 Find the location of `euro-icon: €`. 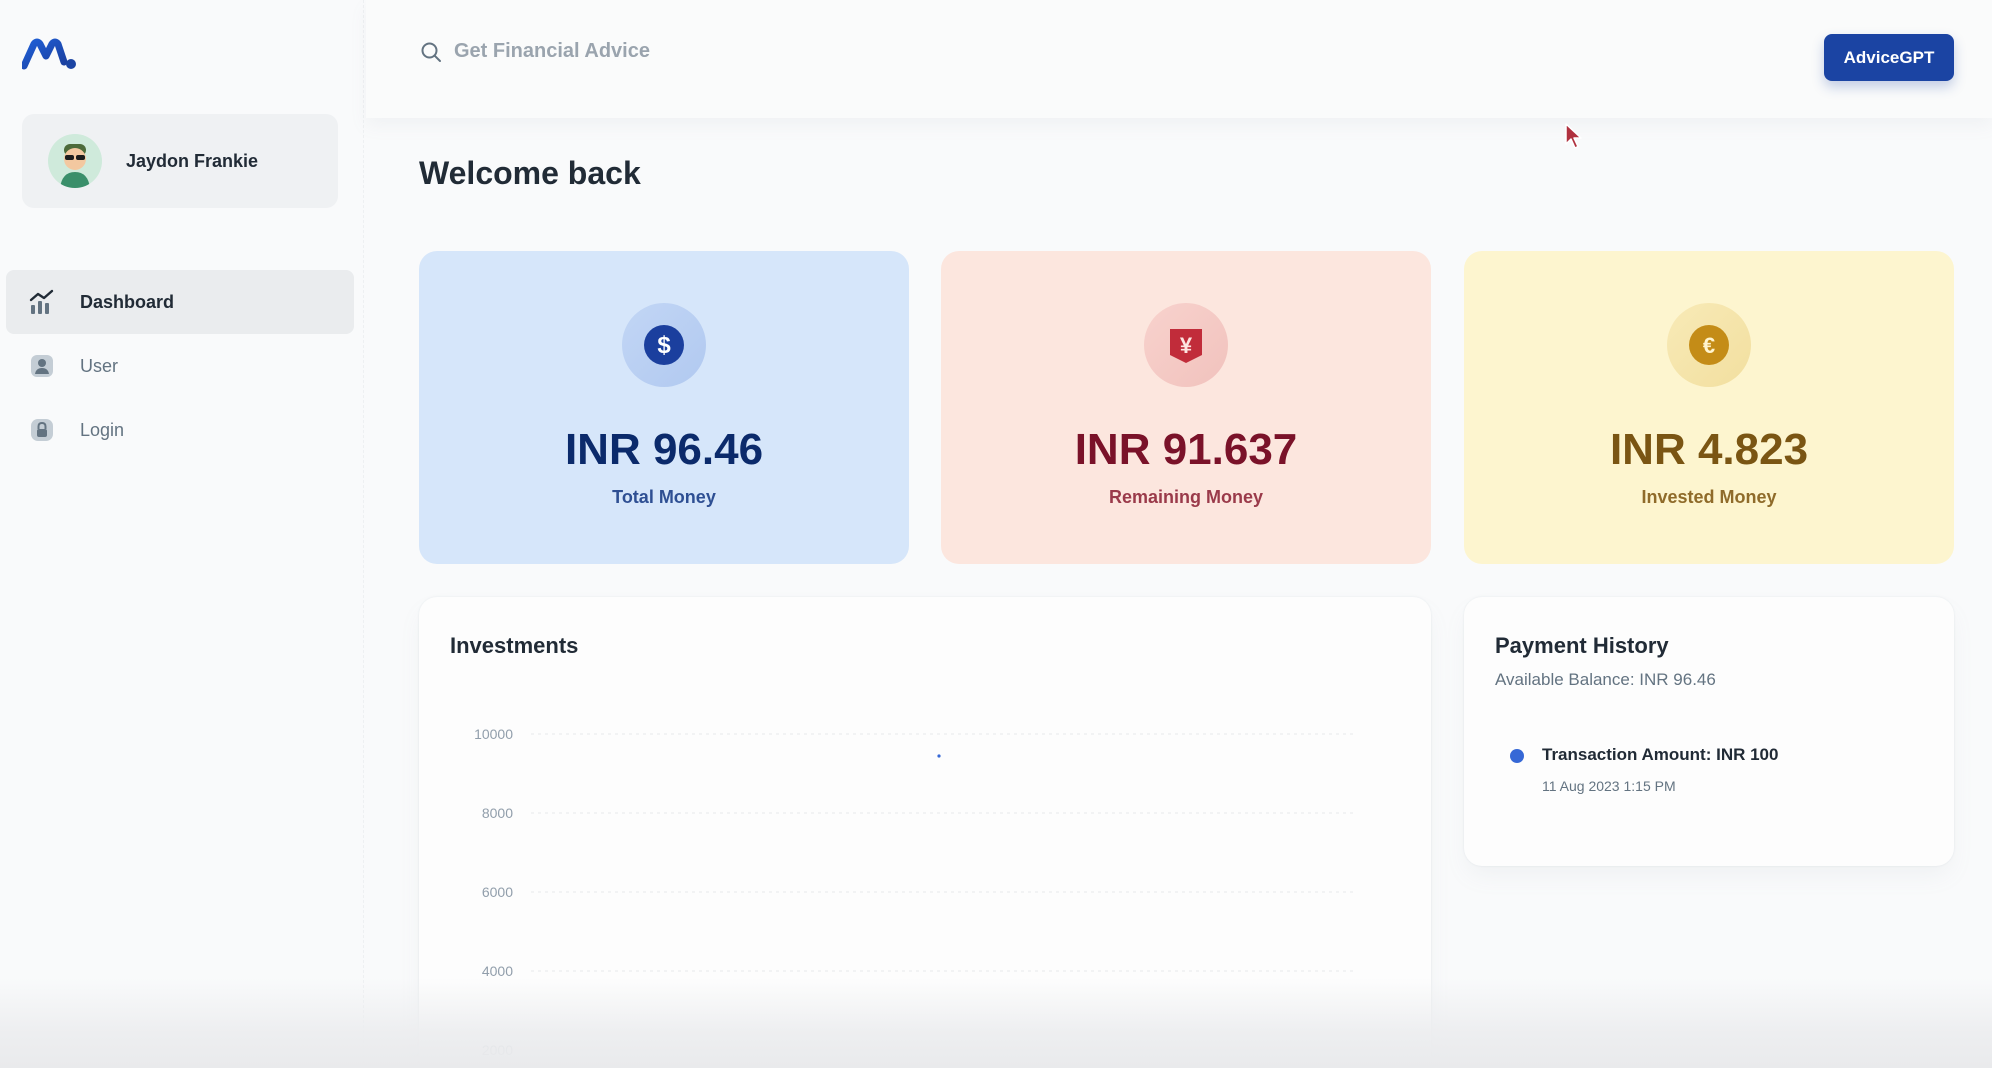

euro-icon: € is located at coordinates (1709, 345).